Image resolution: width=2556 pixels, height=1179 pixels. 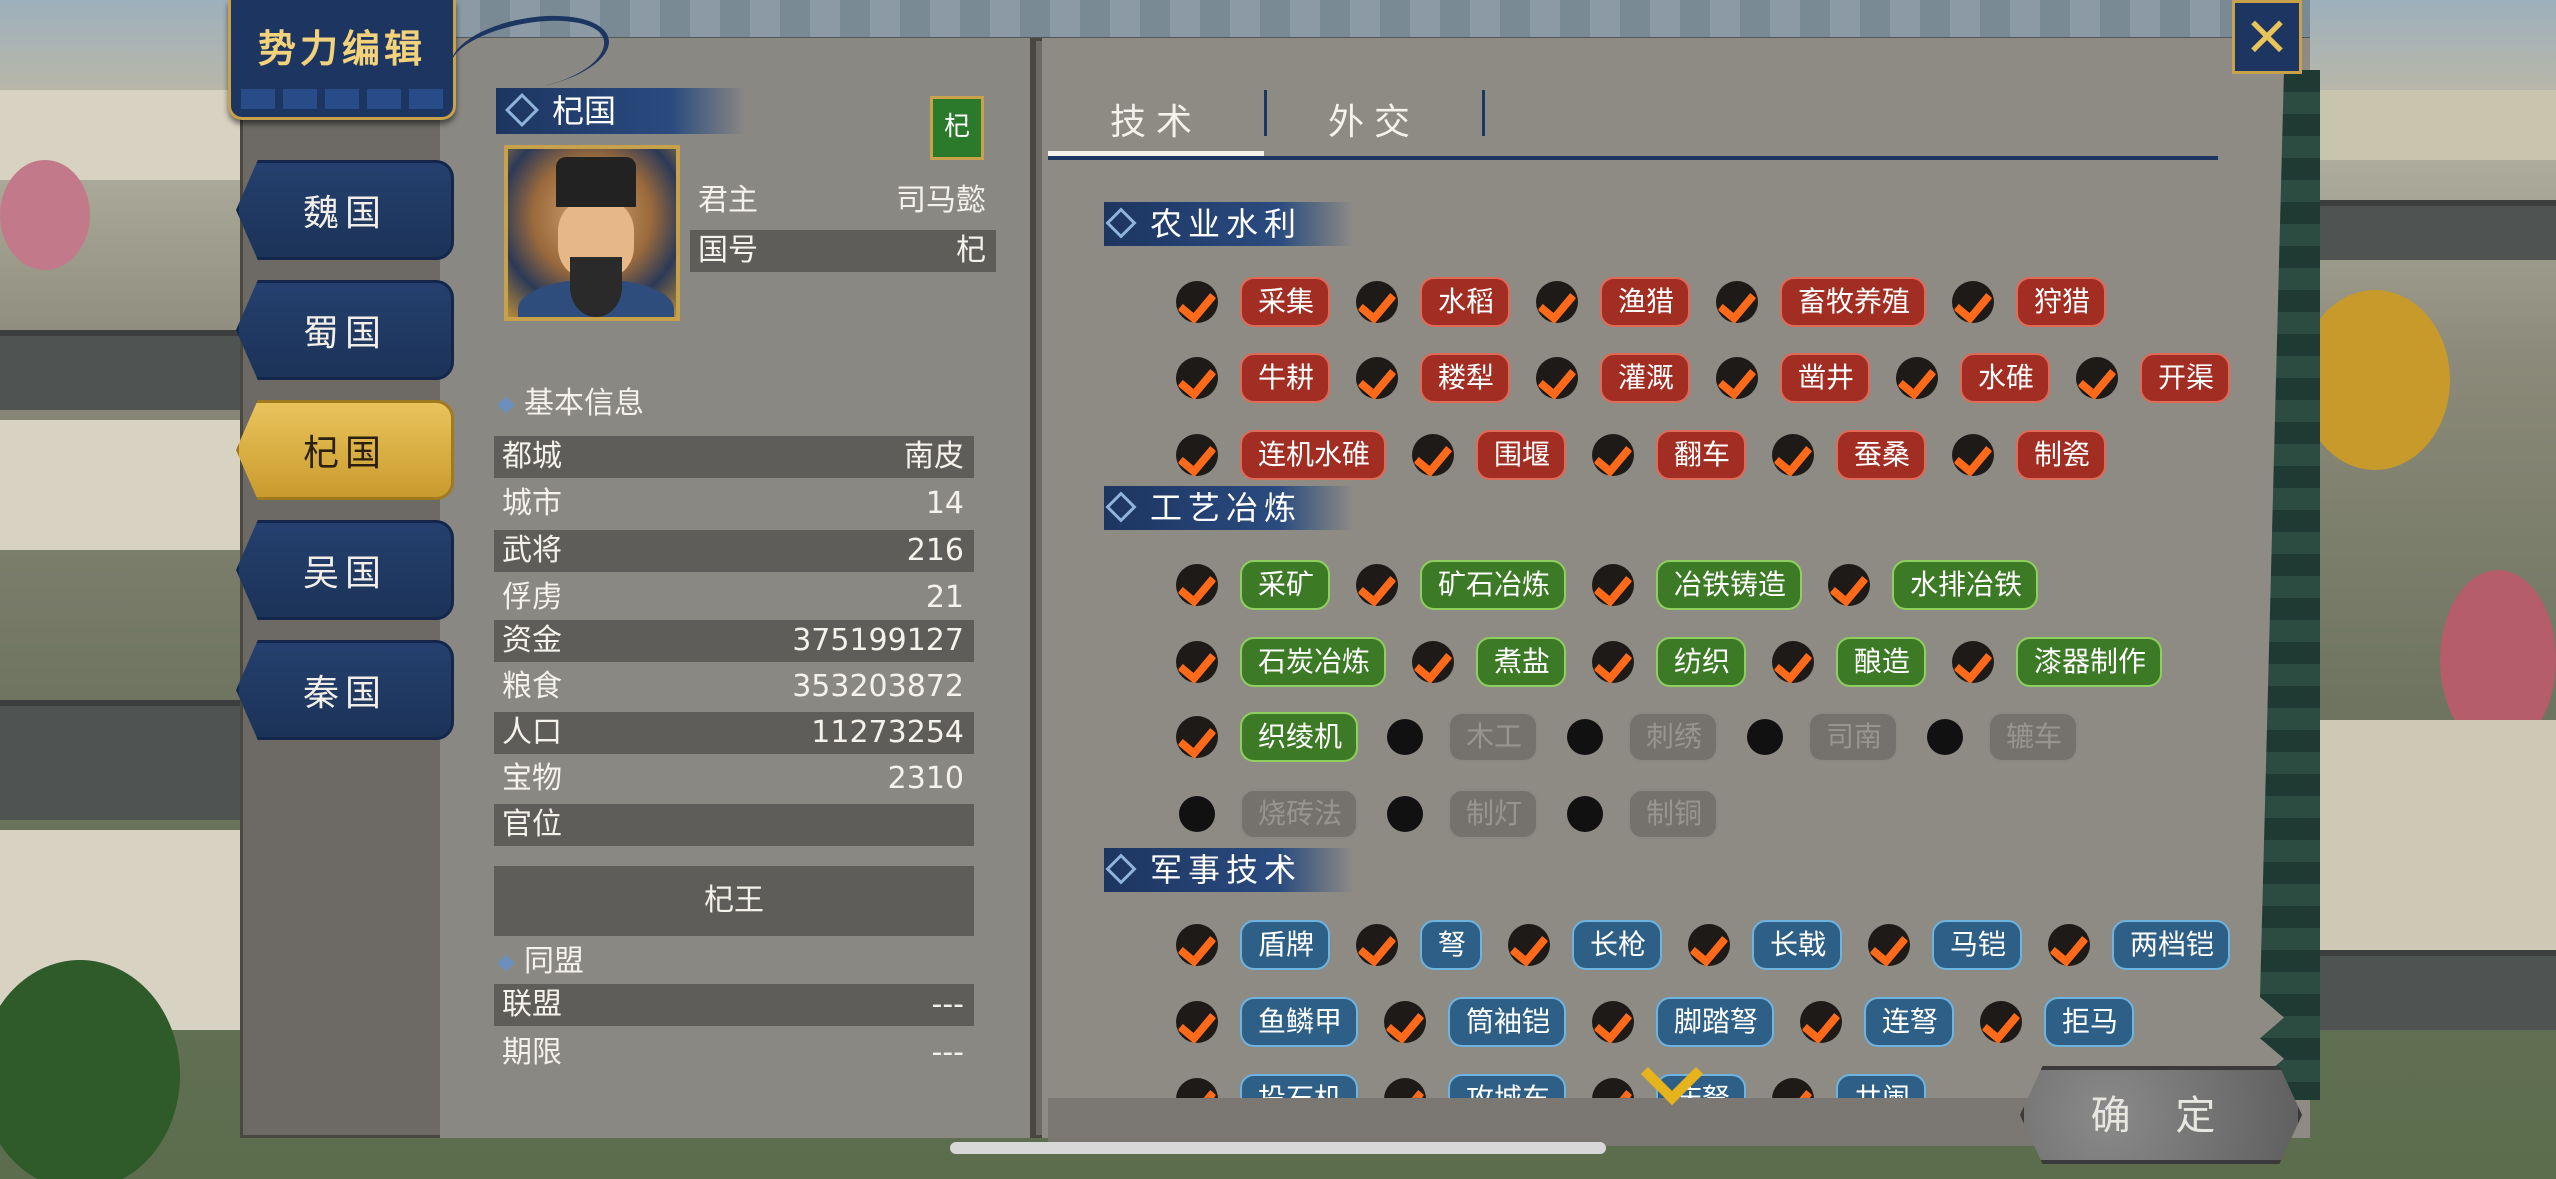 What do you see at coordinates (1645, 302) in the screenshot?
I see `tech-item: 渔猎` at bounding box center [1645, 302].